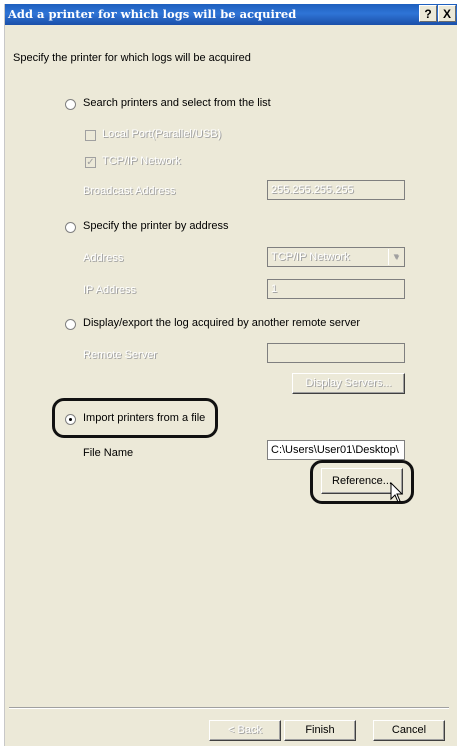  I want to click on address-select-value: TCP/IP Network, so click(310, 257).